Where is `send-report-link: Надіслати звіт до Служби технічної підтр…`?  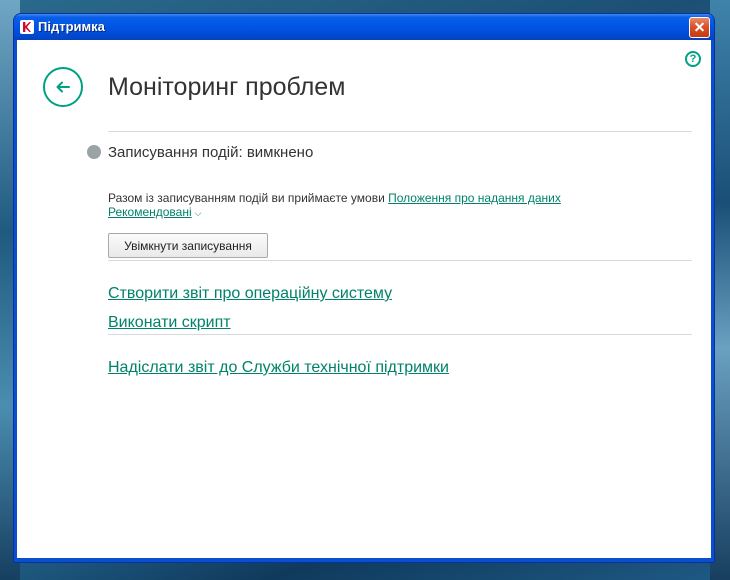 send-report-link: Надіслати звіт до Служби технічної підтр… is located at coordinates (278, 368).